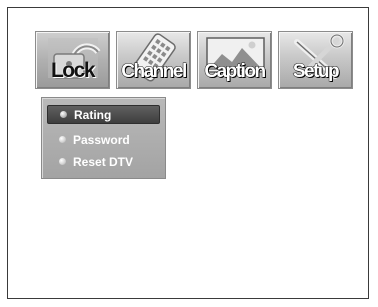  I want to click on menu-item-reset-dtv: Reset DTV, so click(103, 161).